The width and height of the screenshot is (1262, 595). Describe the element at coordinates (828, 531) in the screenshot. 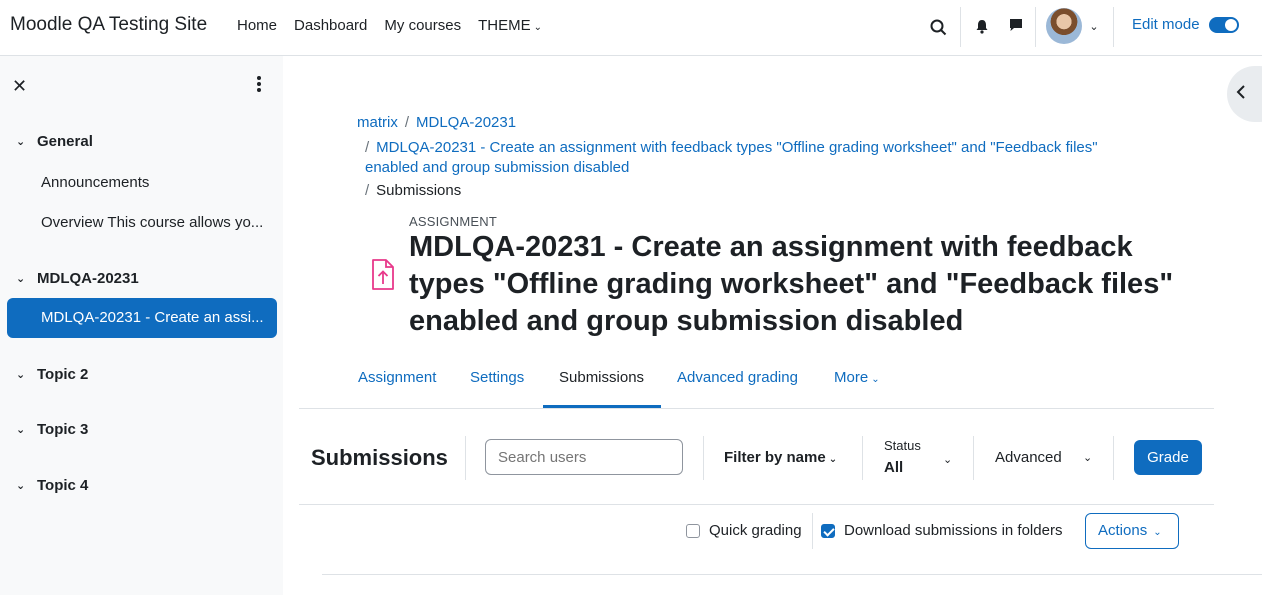

I see `download-in-folders-checkbox` at that location.